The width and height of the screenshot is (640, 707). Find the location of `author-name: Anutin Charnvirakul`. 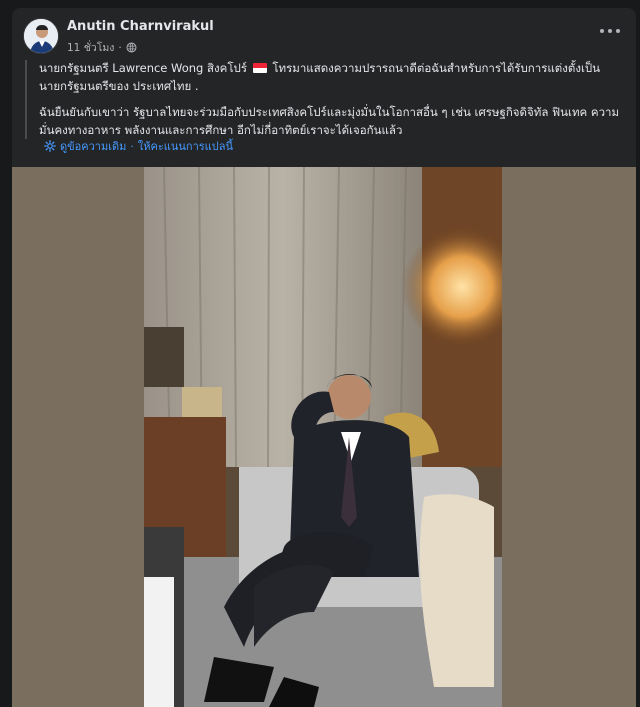

author-name: Anutin Charnvirakul is located at coordinates (140, 26).